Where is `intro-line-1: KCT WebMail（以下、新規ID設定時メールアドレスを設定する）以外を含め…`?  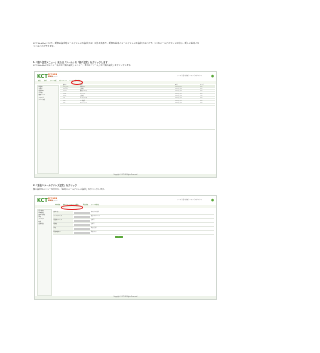
intro-line-1: KCT WebMail（以下、新規ID設定時メールアドレスを設定する）以外を含め… is located at coordinates (116, 43).